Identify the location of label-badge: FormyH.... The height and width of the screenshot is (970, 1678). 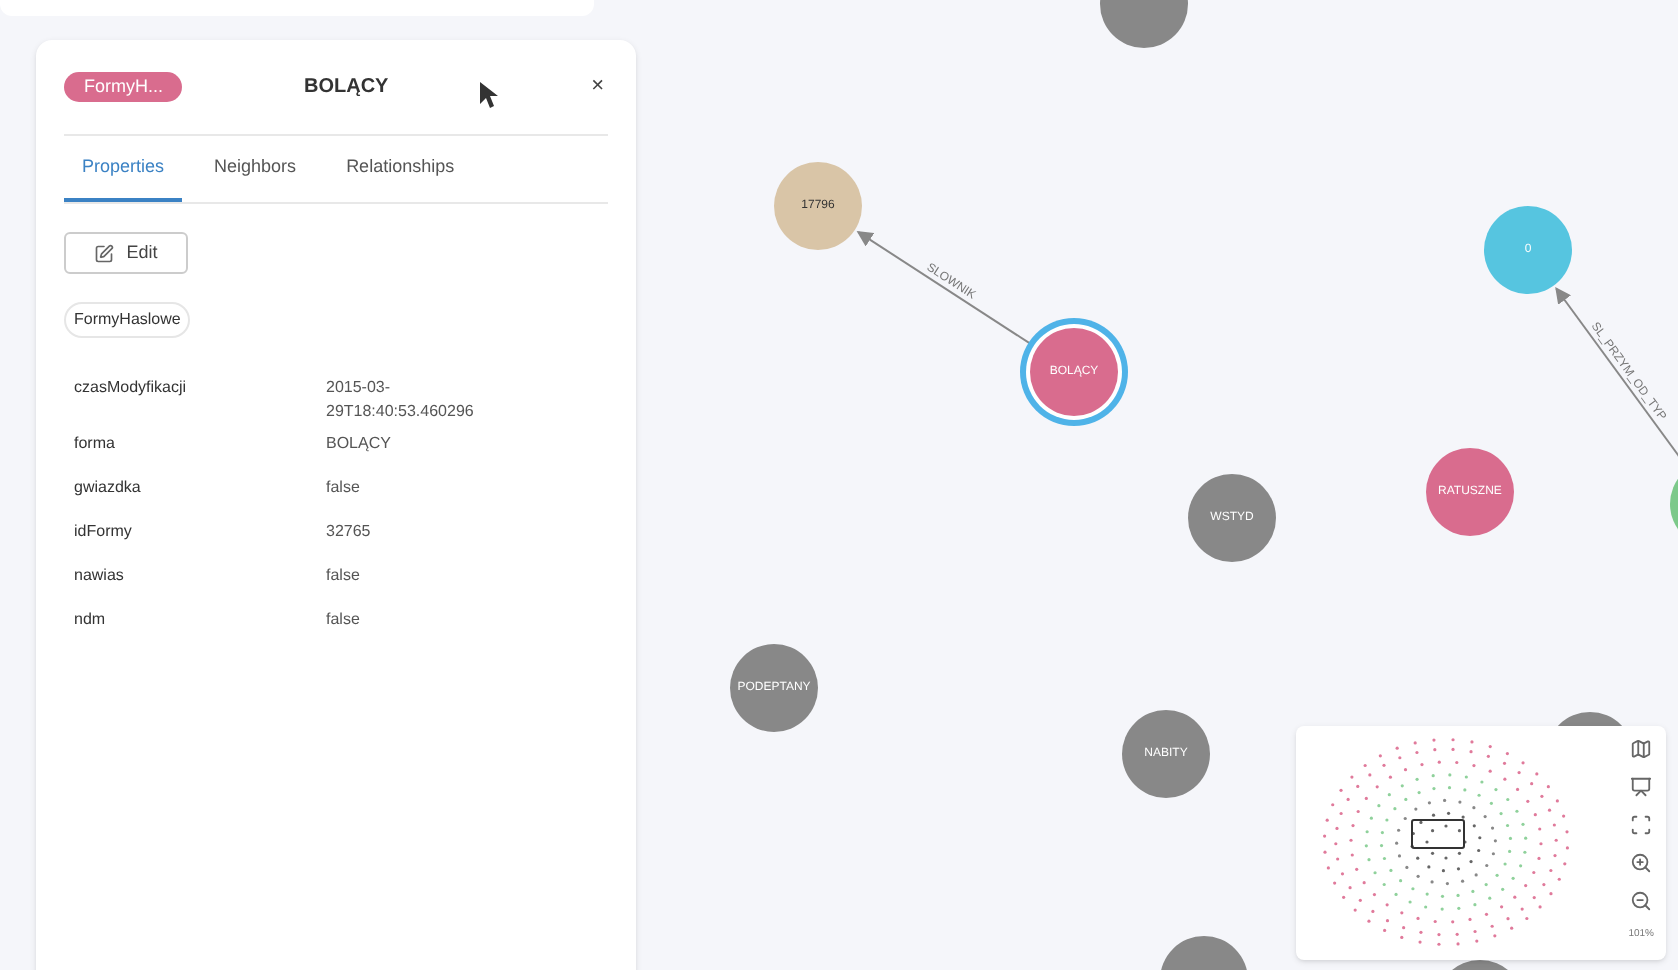
(123, 87).